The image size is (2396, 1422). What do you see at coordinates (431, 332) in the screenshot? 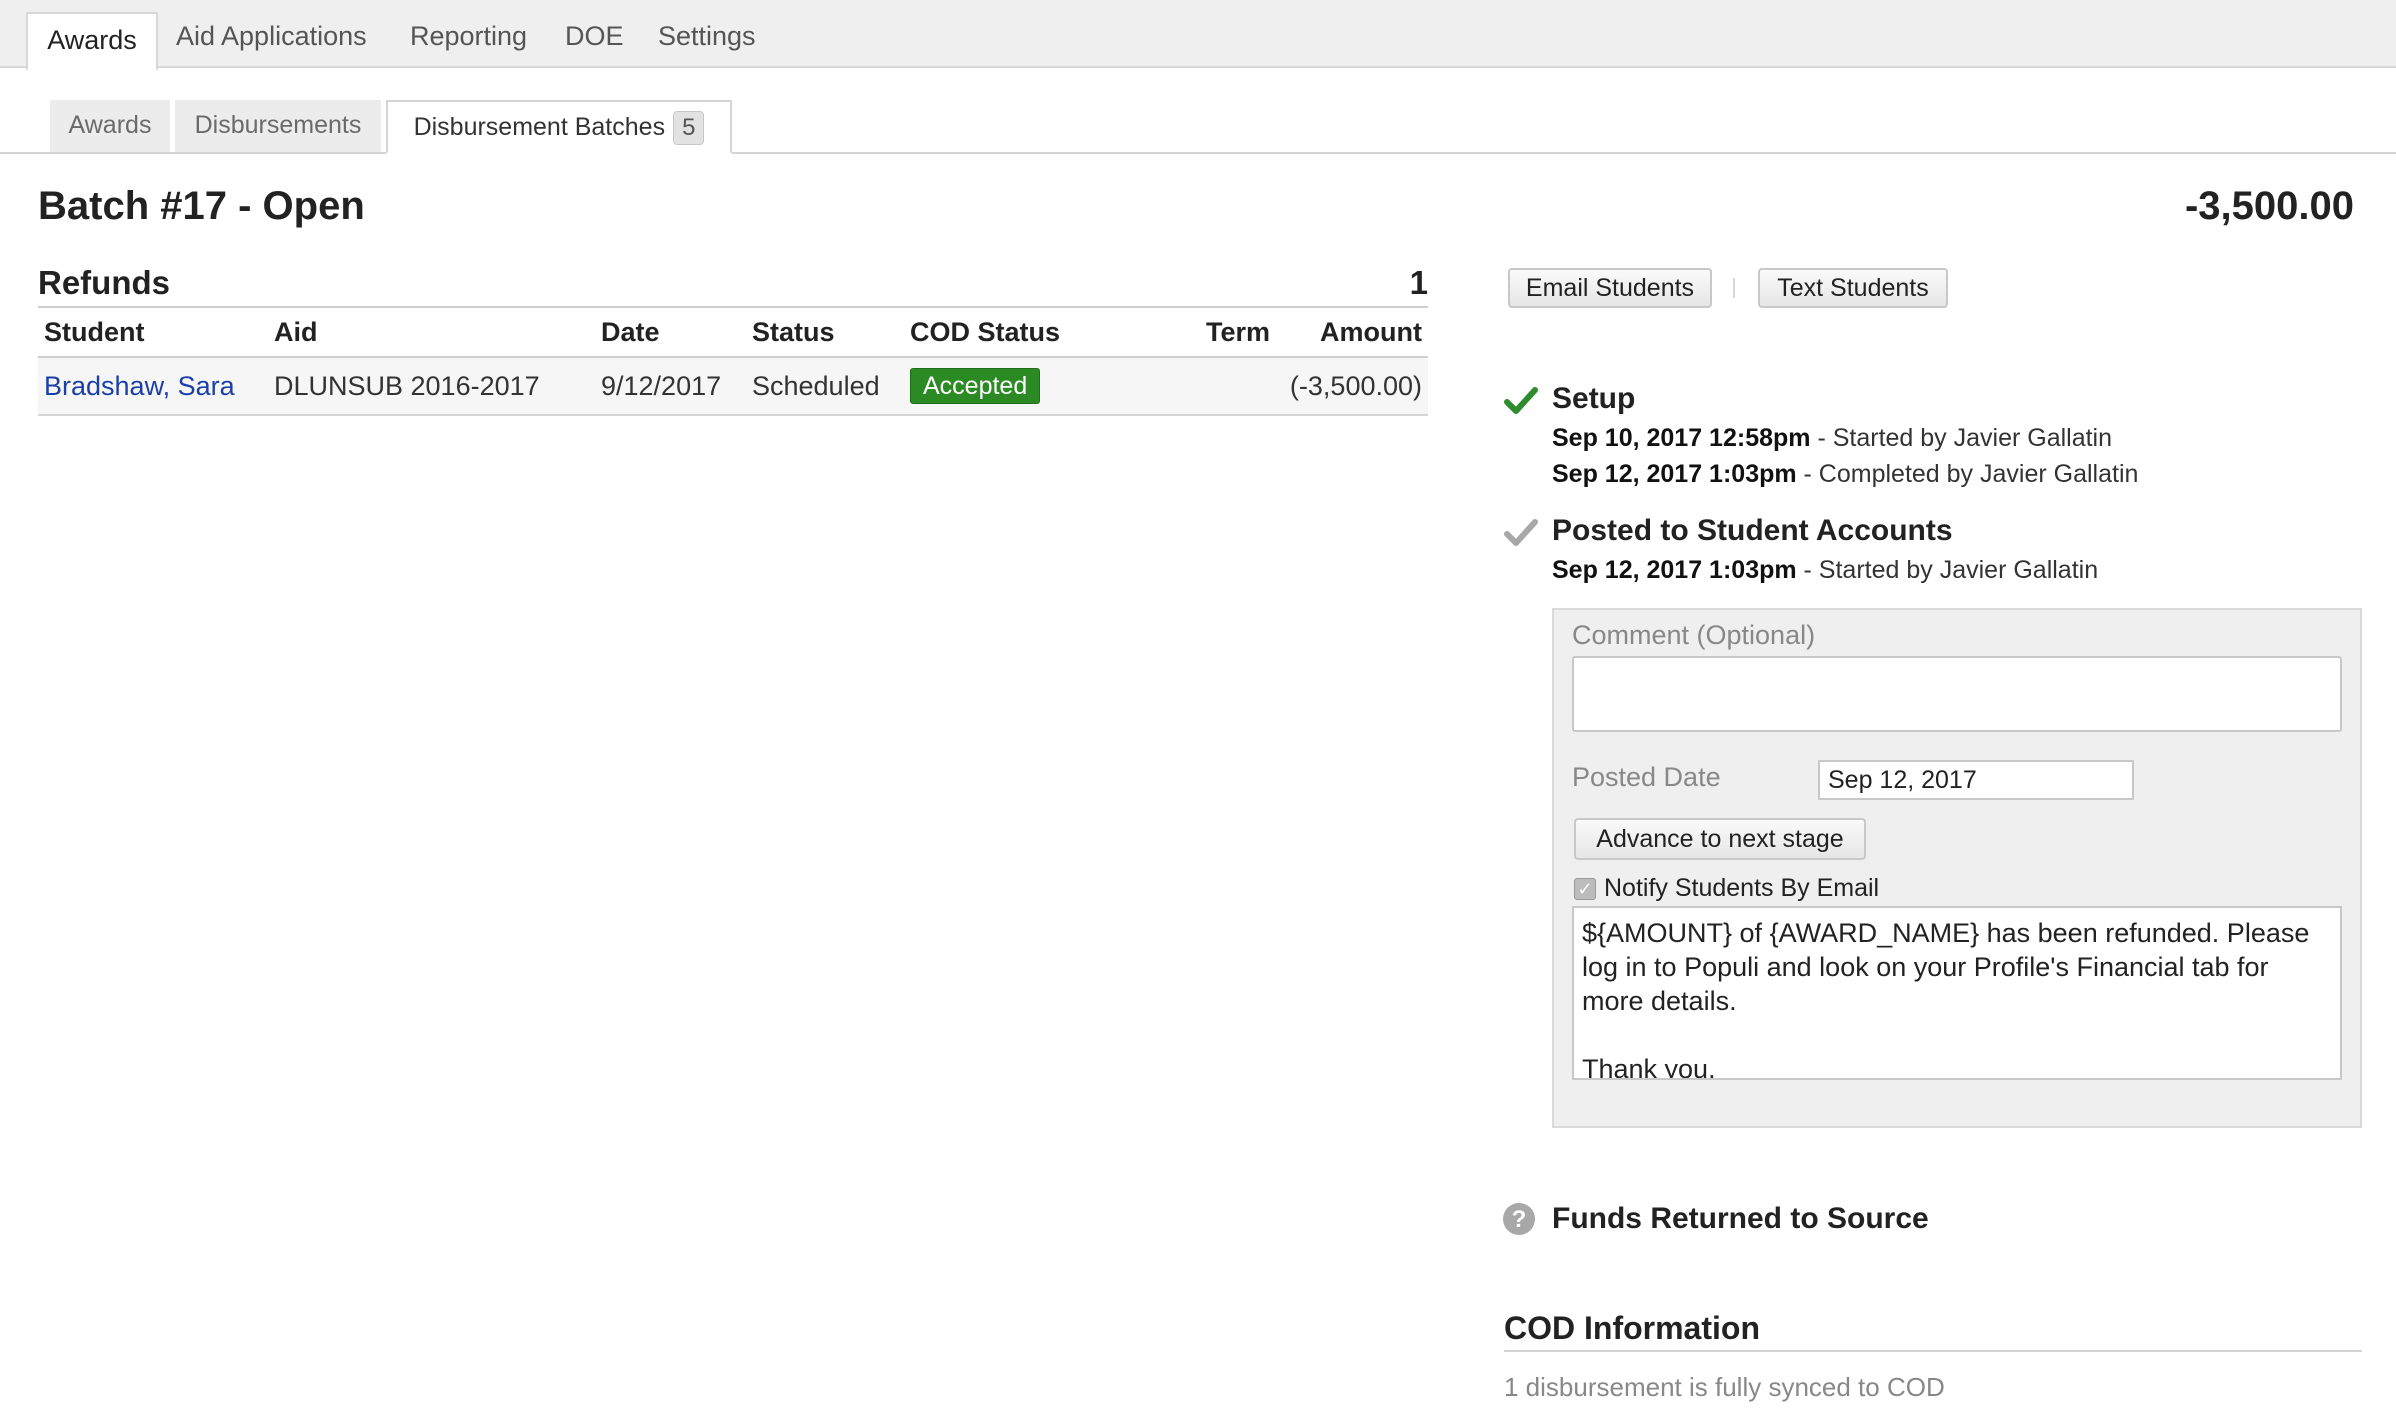
I see `col-aid: Aid` at bounding box center [431, 332].